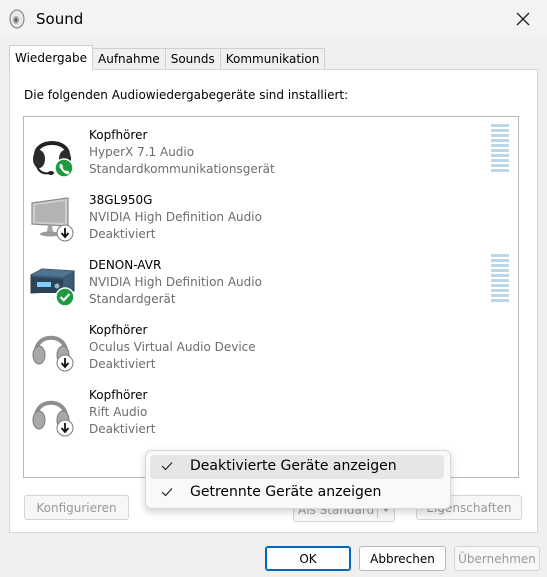 The width and height of the screenshot is (547, 577). Describe the element at coordinates (52, 219) in the screenshot. I see `monitor-icon` at that location.